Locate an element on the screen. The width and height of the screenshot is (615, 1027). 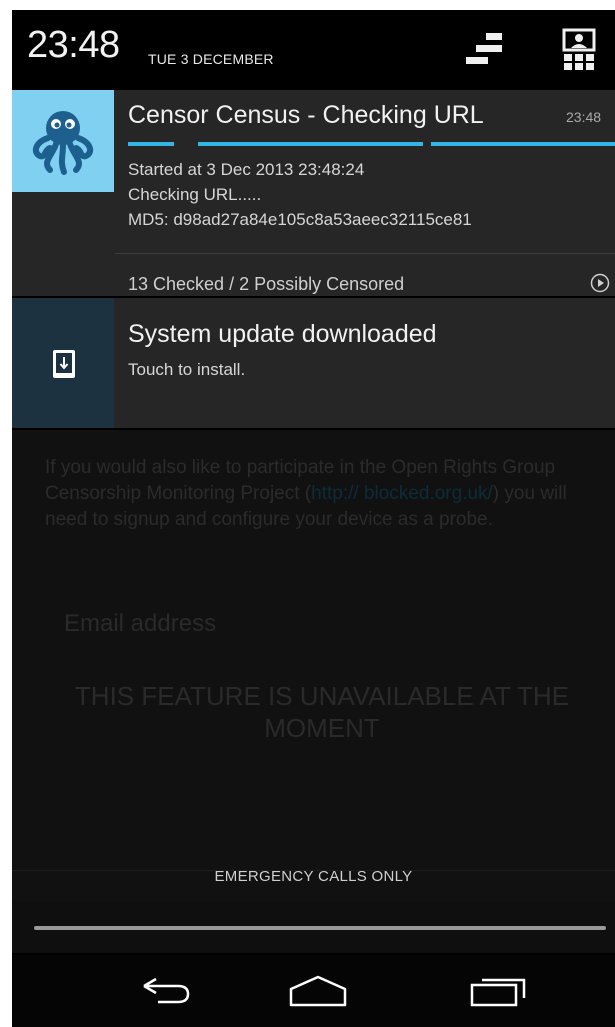
background-link: http:// blocked.org.uk/ is located at coordinates (402, 493).